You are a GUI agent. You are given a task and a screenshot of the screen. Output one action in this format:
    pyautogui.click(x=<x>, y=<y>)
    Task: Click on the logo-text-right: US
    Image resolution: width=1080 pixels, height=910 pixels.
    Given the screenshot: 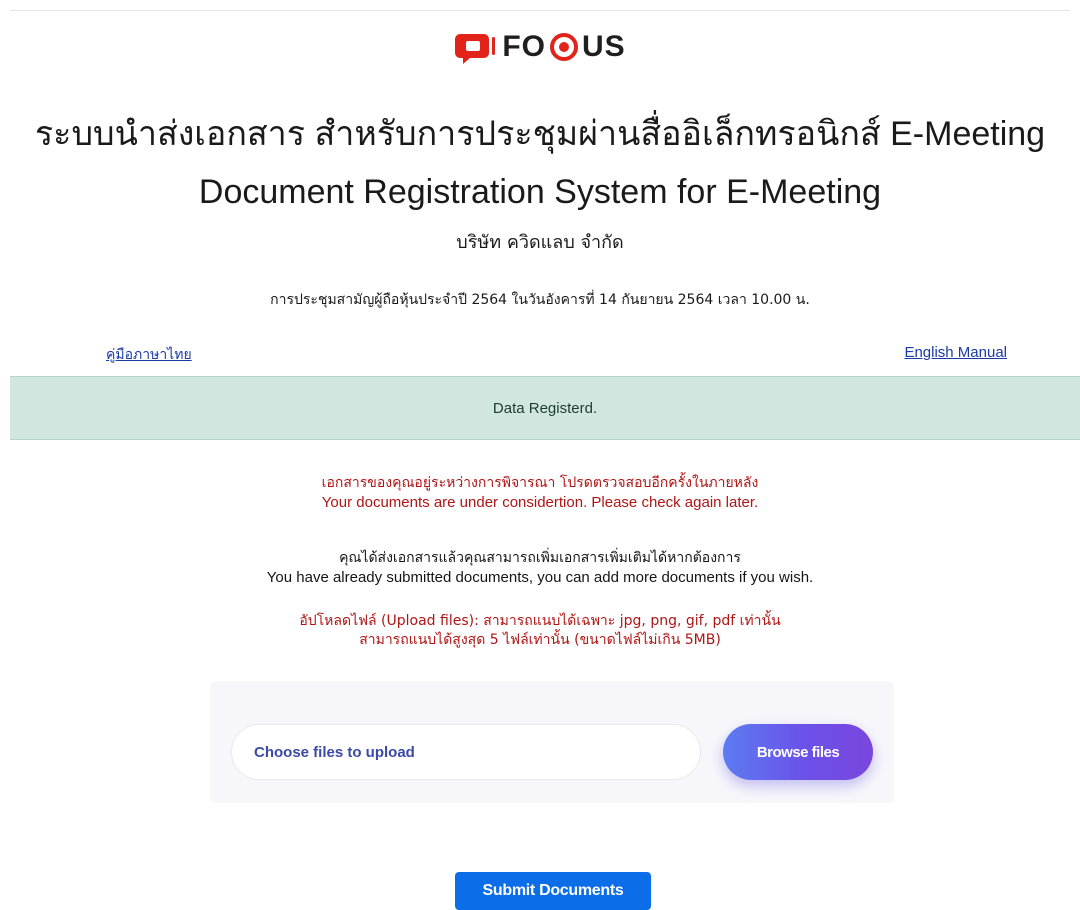 What is the action you would take?
    pyautogui.click(x=603, y=46)
    